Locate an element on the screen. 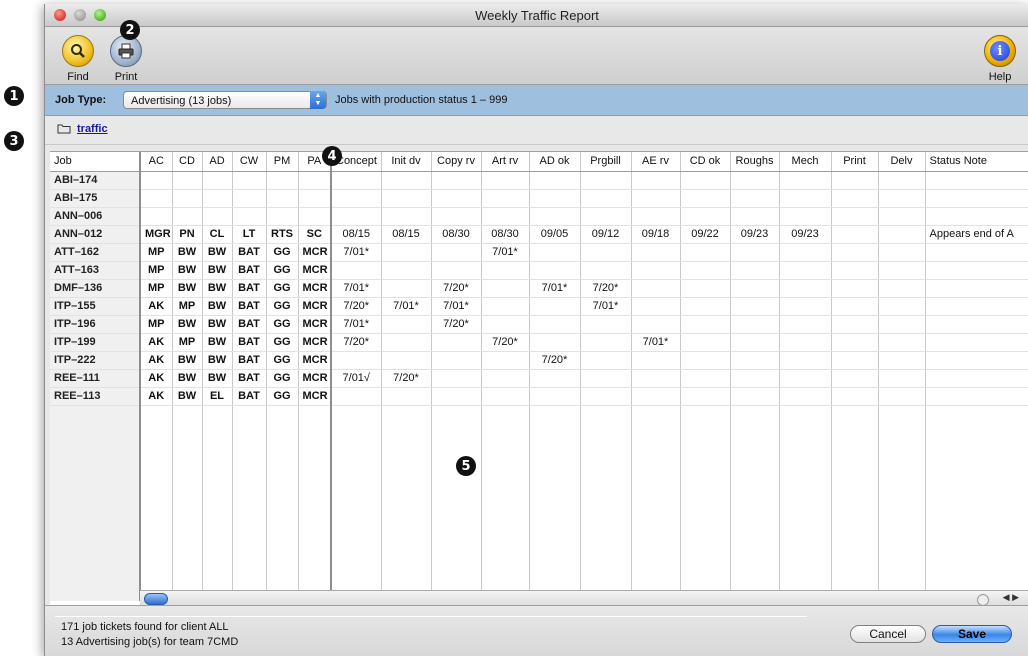 The height and width of the screenshot is (656, 1028). table-cell: BAT is located at coordinates (249, 270).